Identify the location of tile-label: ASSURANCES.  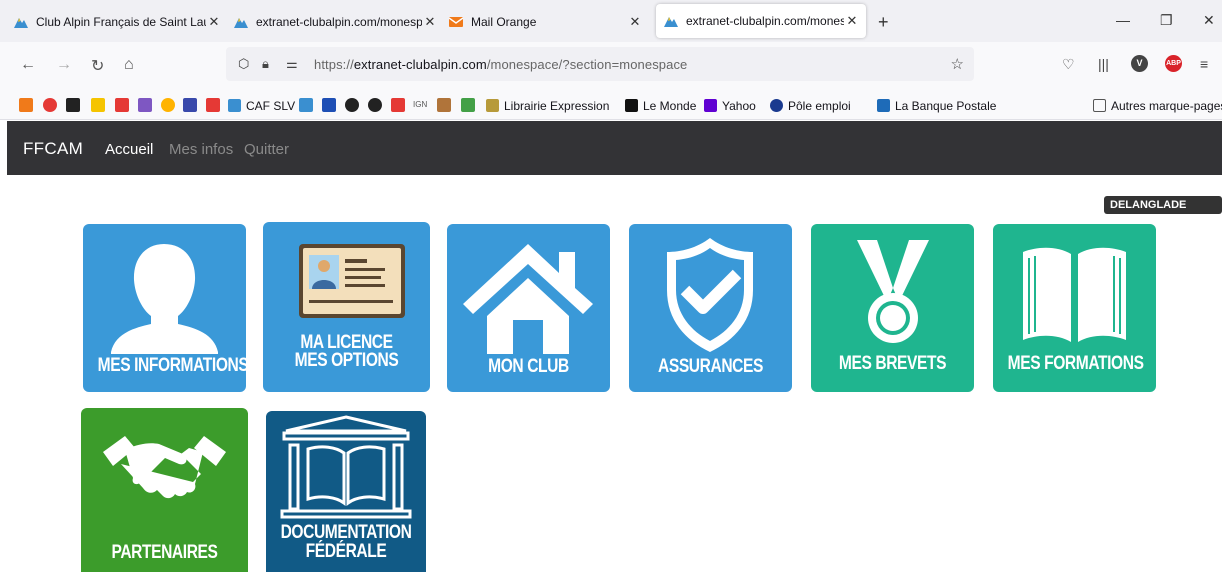
(710, 366).